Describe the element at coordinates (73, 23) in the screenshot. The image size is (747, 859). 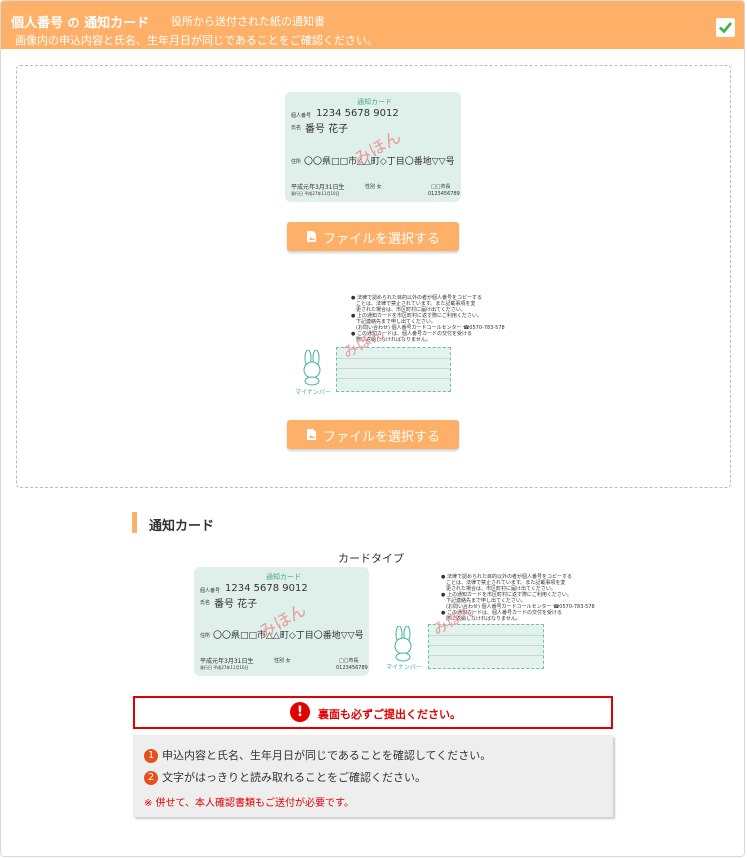
I see `title-connector: の` at that location.